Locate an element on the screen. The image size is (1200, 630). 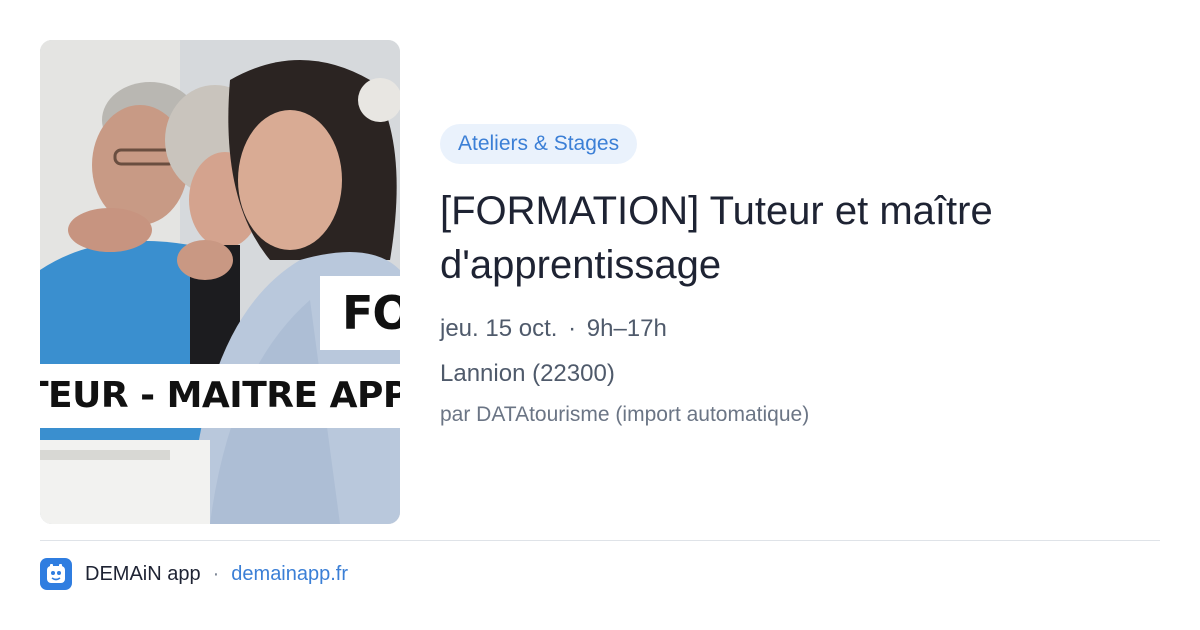
thumbnail-overlay-banner: TEUR - MAITRE APP is located at coordinates (220, 396).